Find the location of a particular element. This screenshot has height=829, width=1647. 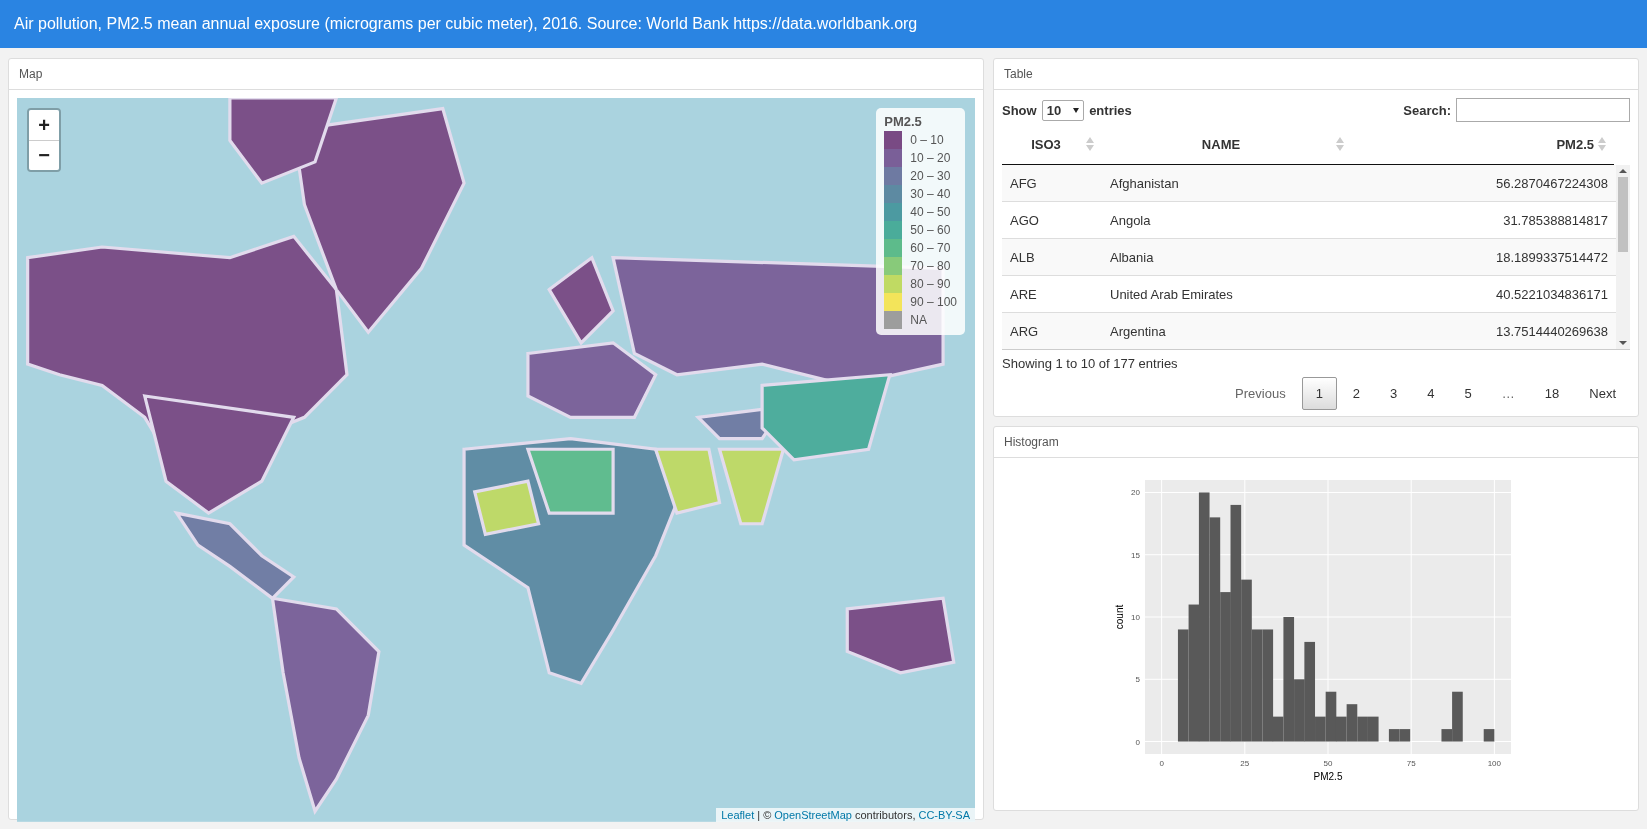

x-tick-label: 25 is located at coordinates (1245, 763).